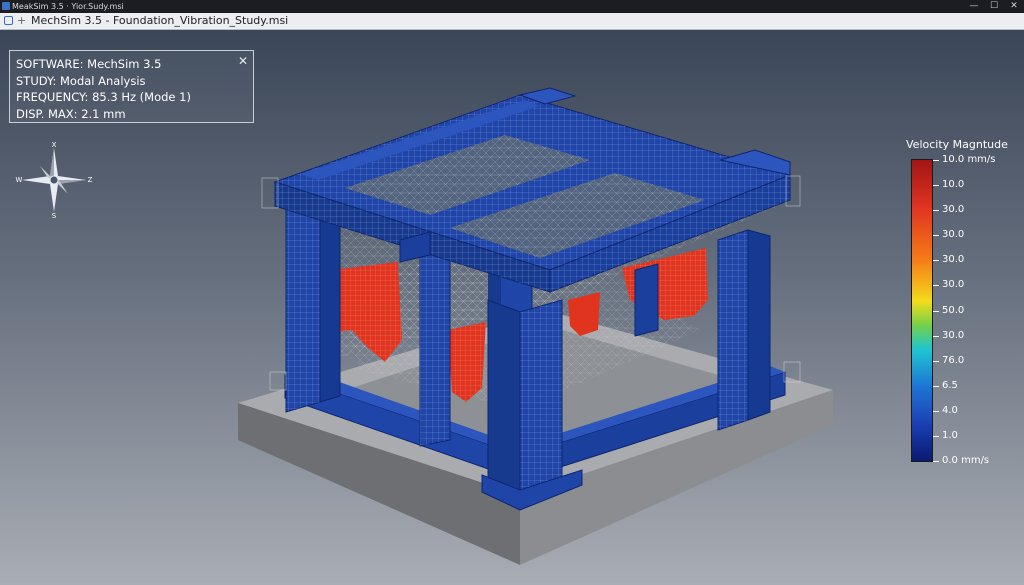 The image size is (1024, 585). I want to click on legend-title: Velocity Magntude, so click(957, 144).